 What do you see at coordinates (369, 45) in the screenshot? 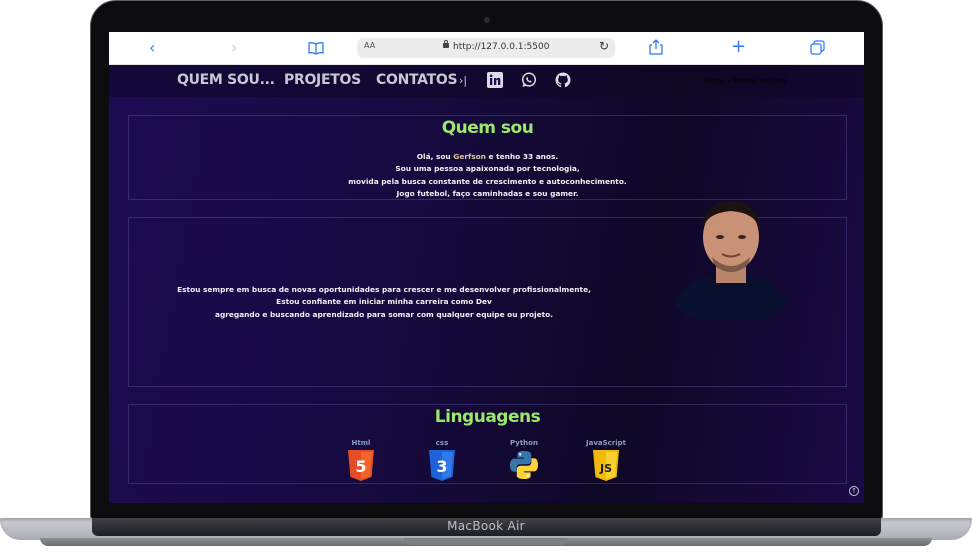
I see `text-size-button: AA` at bounding box center [369, 45].